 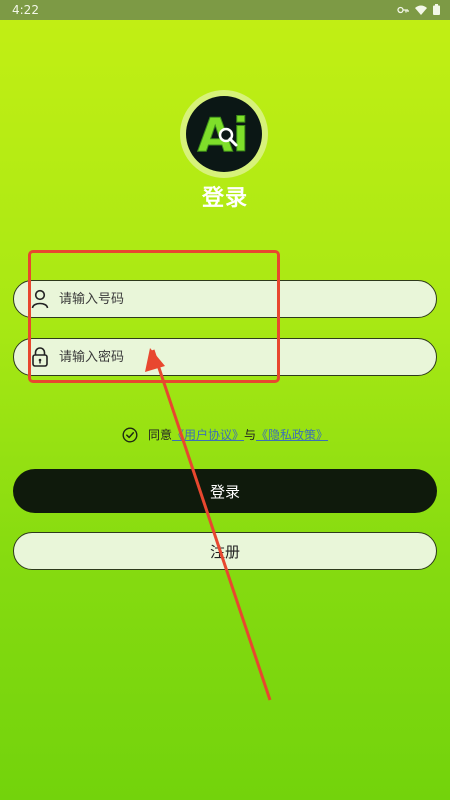 I want to click on check-circle-icon, so click(x=130, y=434).